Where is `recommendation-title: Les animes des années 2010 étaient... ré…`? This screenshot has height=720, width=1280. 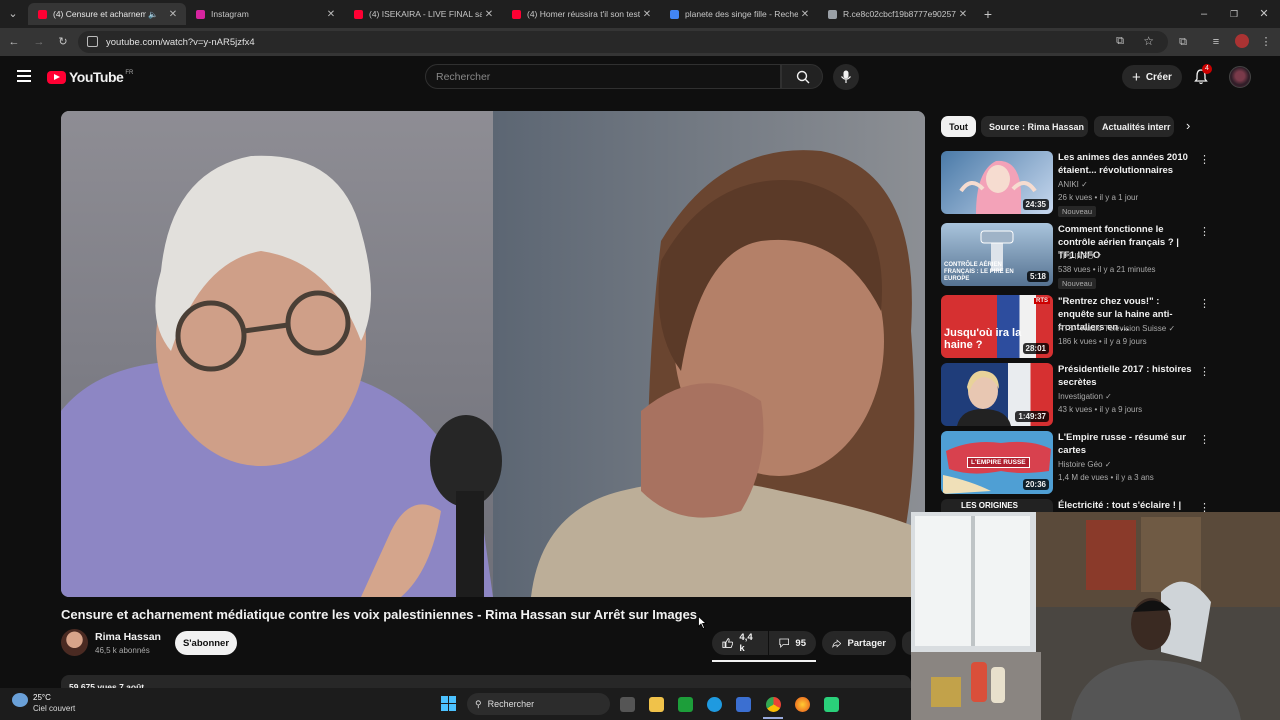
recommendation-title: Les animes des années 2010 étaient... ré… is located at coordinates (1125, 164).